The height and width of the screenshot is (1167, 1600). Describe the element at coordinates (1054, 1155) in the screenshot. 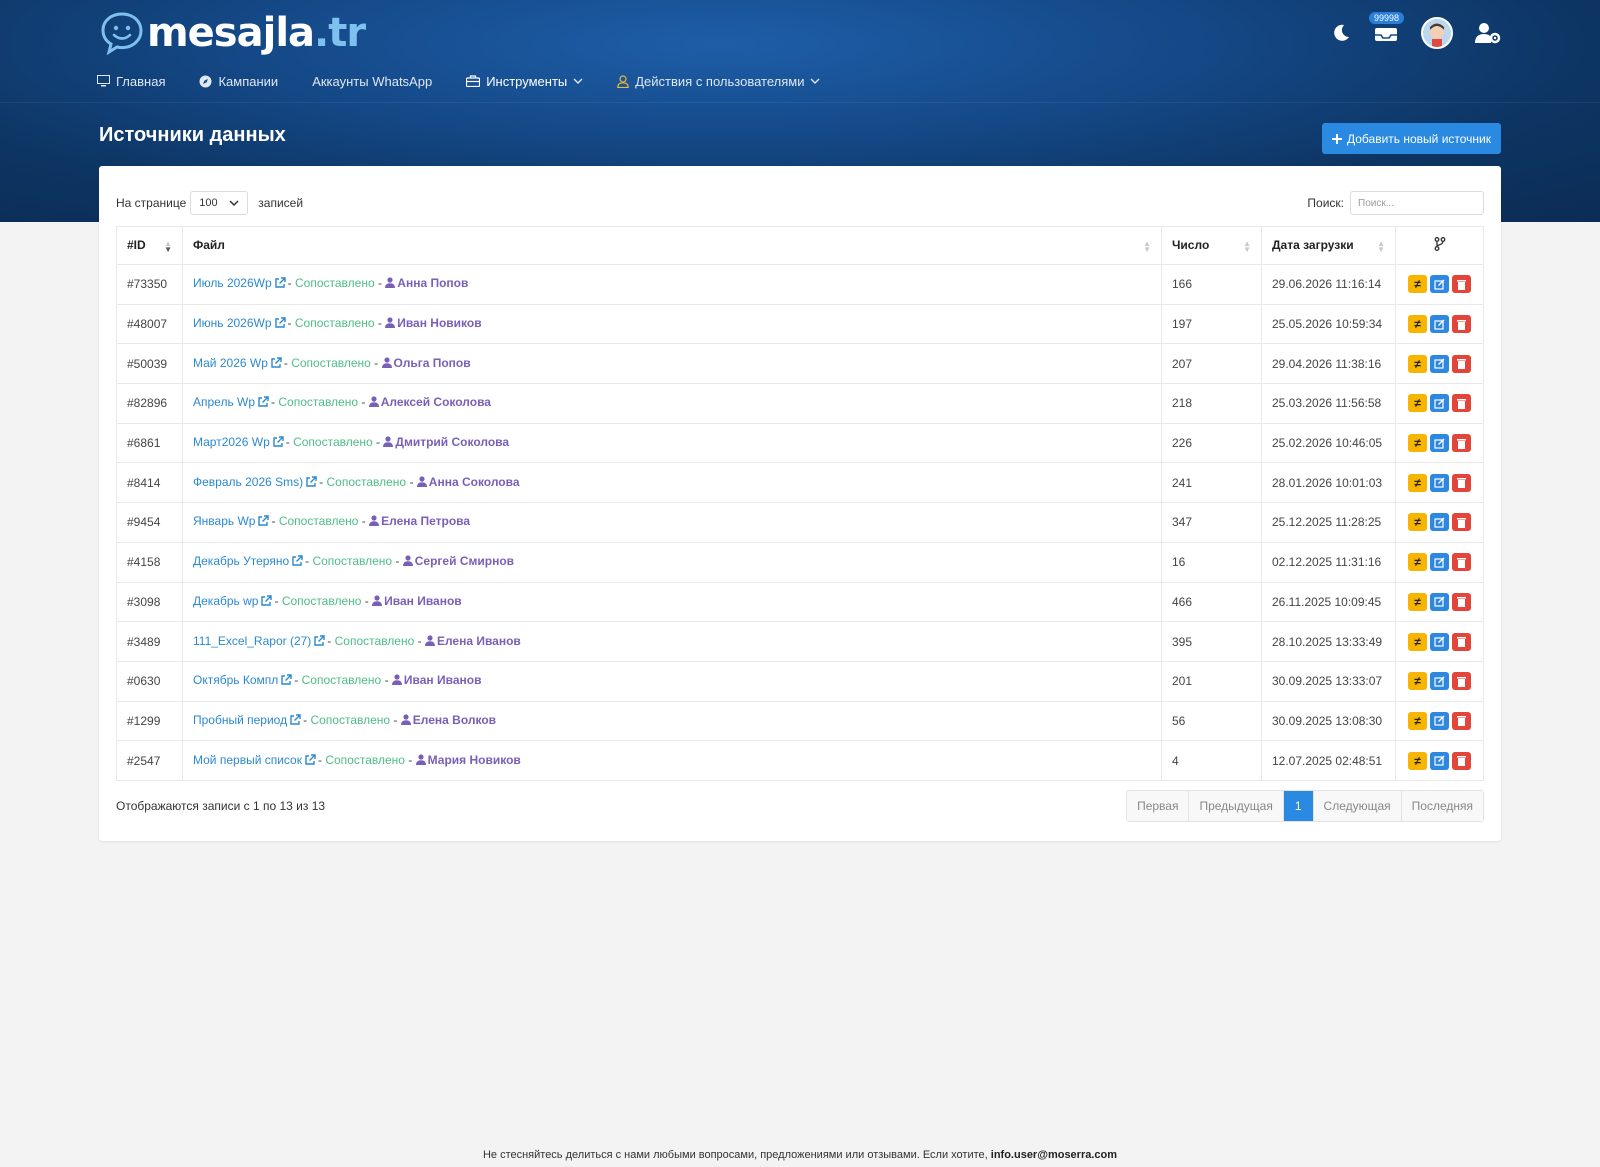

I see `footer-email-link: info.user@moserra.com` at that location.